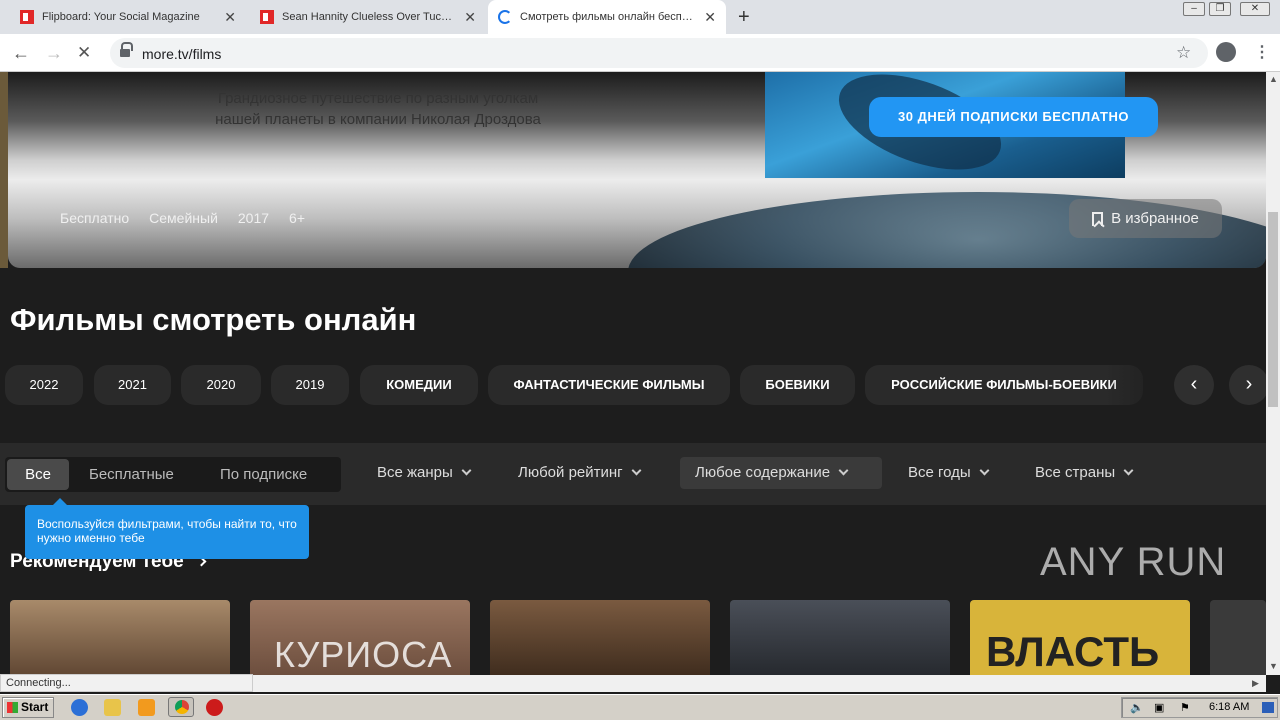 The height and width of the screenshot is (720, 1280). I want to click on hero-meta: Бесплатно Семейный 2017 6+, so click(182, 218).